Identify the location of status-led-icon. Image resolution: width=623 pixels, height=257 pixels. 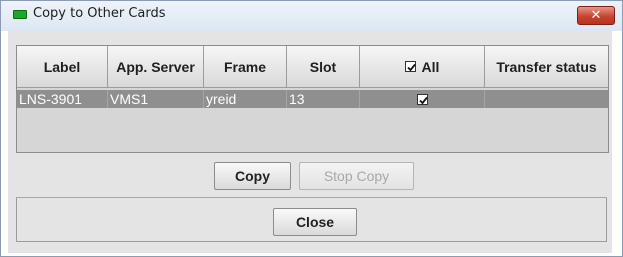
(20, 14).